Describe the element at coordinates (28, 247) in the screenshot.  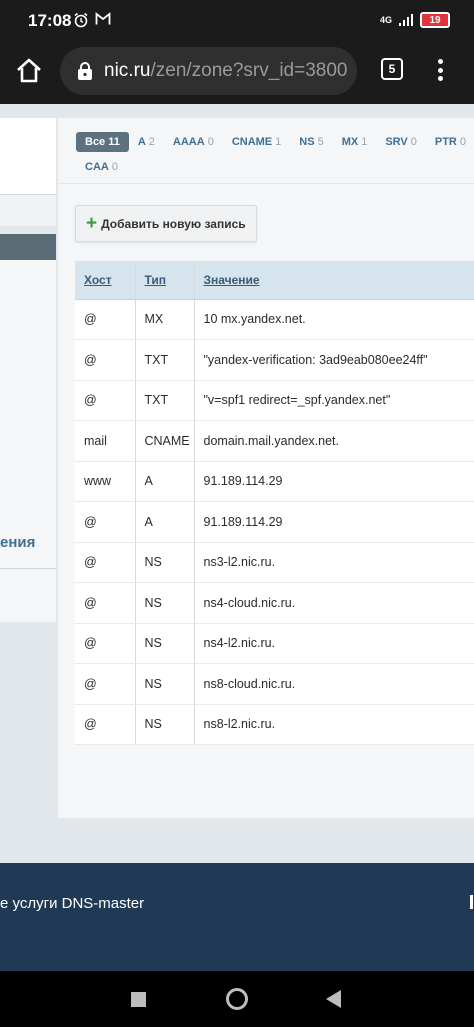
I see `sidebar-active-item` at that location.